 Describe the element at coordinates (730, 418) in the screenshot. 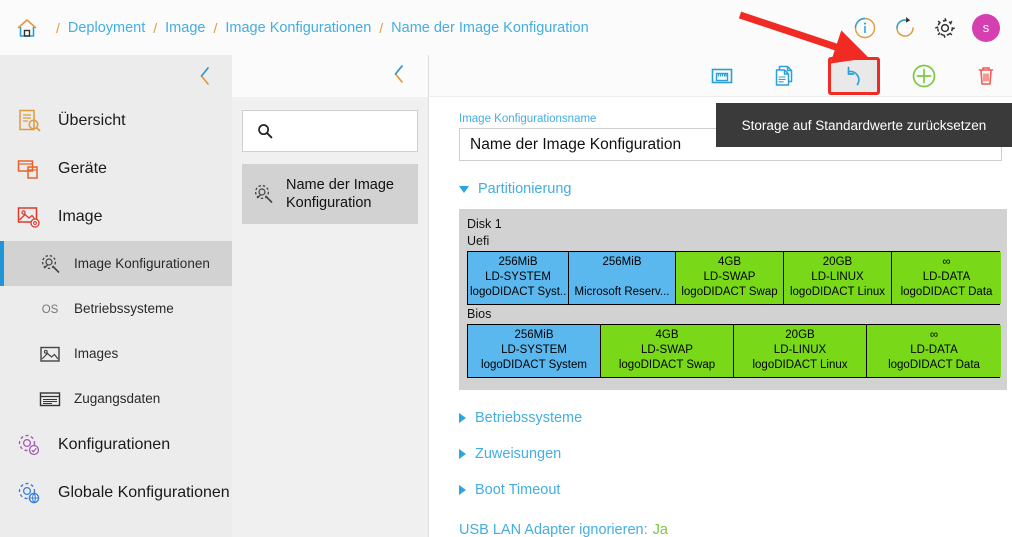

I see `section-betriebssysteme: Betriebssysteme` at that location.